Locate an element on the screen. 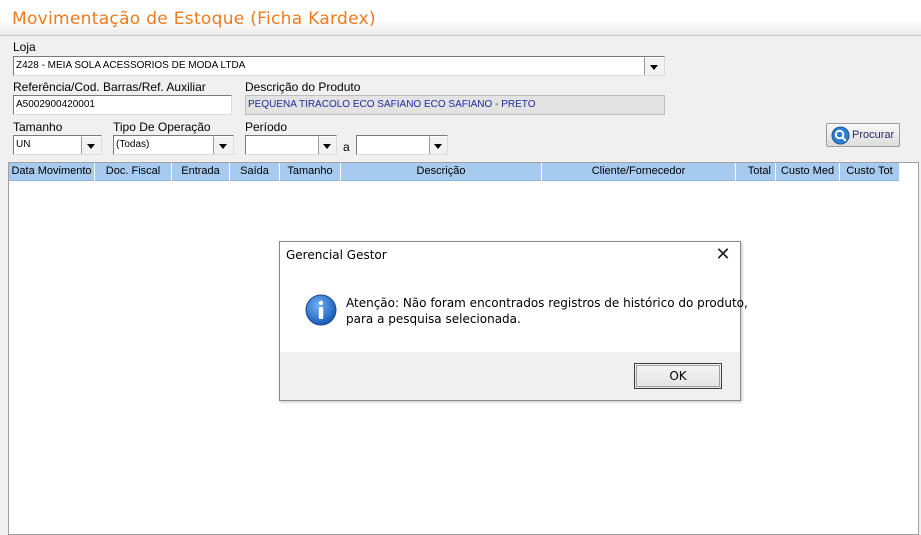 The width and height of the screenshot is (921, 535). close-icon: ✕ is located at coordinates (723, 255).